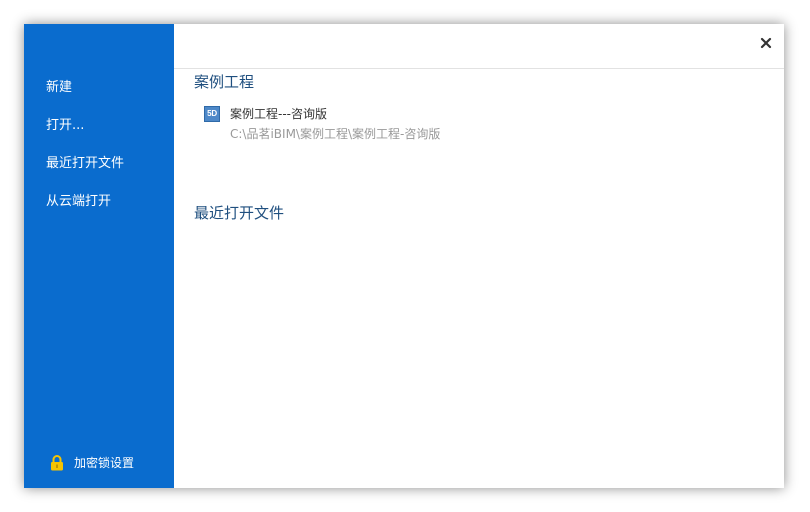 This screenshot has height=512, width=810. What do you see at coordinates (479, 46) in the screenshot?
I see `title-bar` at bounding box center [479, 46].